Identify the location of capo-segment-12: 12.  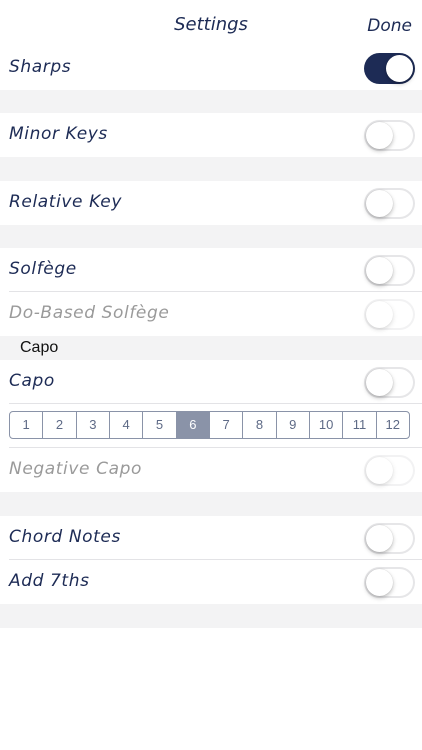
(393, 425).